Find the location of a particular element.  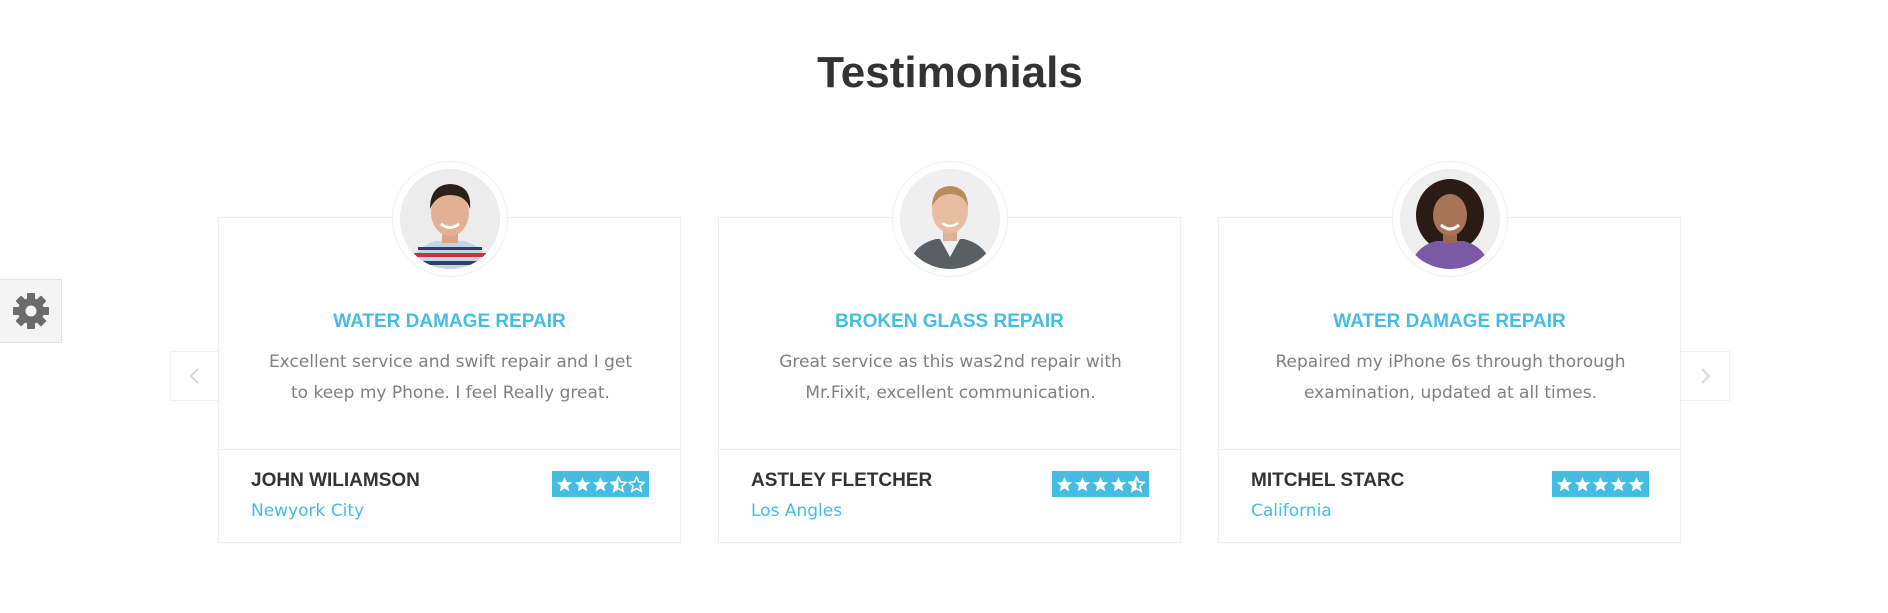

settings-toggle-button is located at coordinates (31, 311).